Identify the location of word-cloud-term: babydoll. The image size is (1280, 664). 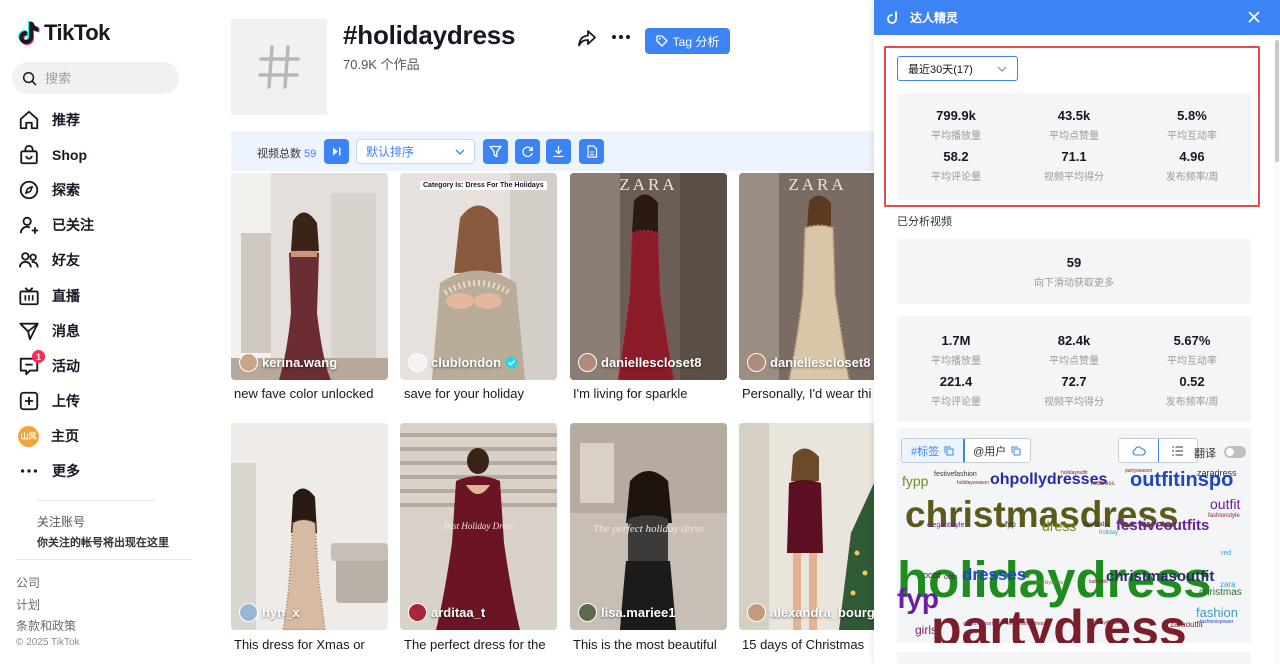
(1098, 582).